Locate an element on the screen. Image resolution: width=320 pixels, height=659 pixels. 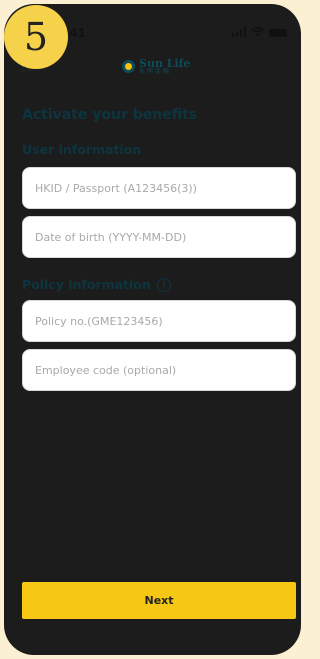
status-icons is located at coordinates (259, 32).